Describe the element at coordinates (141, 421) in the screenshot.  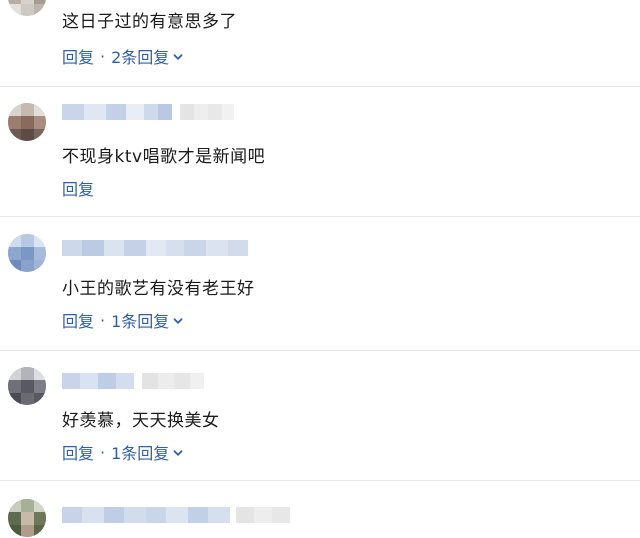
I see `comment-text: 好羡慕，天天换美女` at that location.